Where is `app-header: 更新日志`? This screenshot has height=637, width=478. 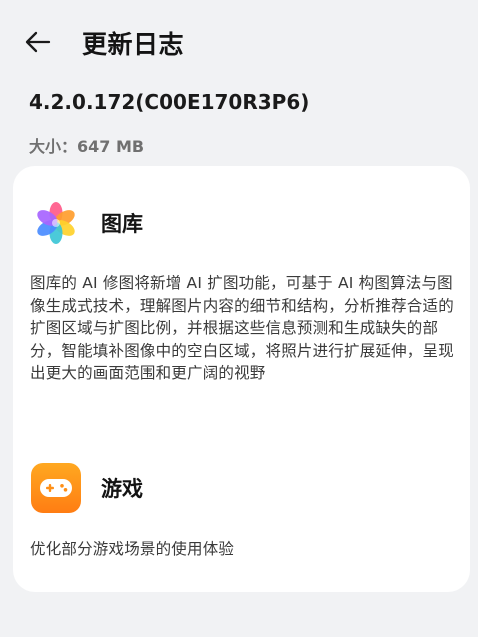
app-header: 更新日志 is located at coordinates (239, 41).